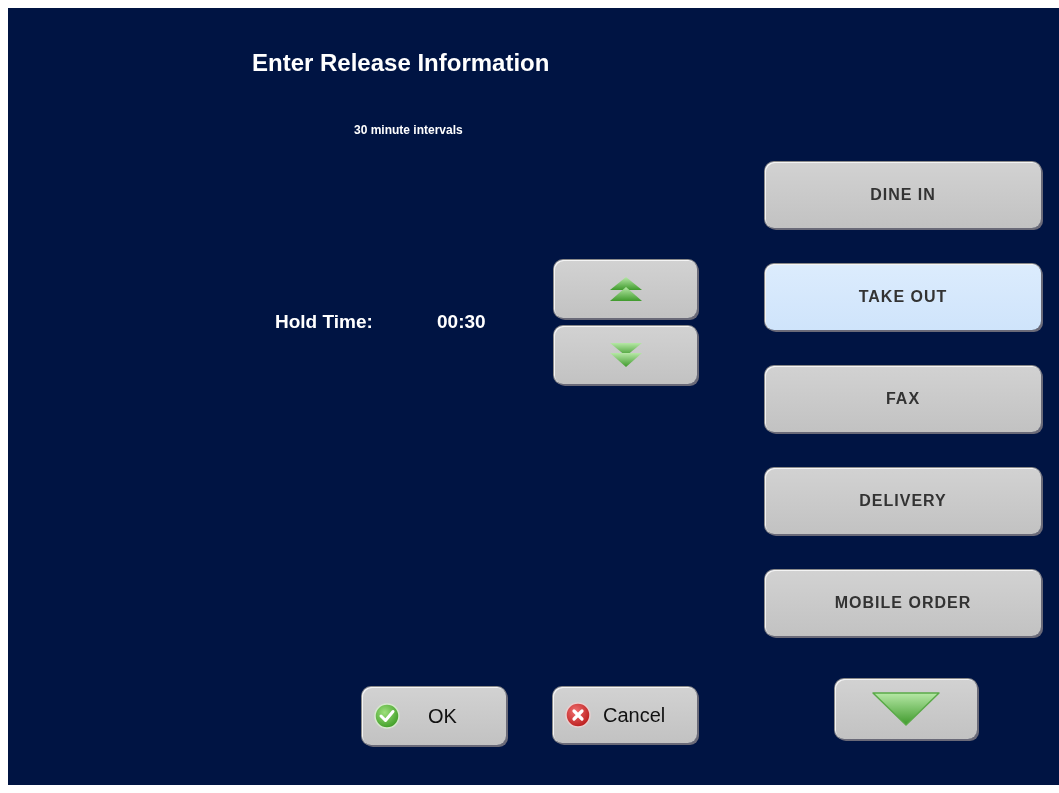 This screenshot has width=1059, height=793. I want to click on checkmark-icon, so click(387, 716).